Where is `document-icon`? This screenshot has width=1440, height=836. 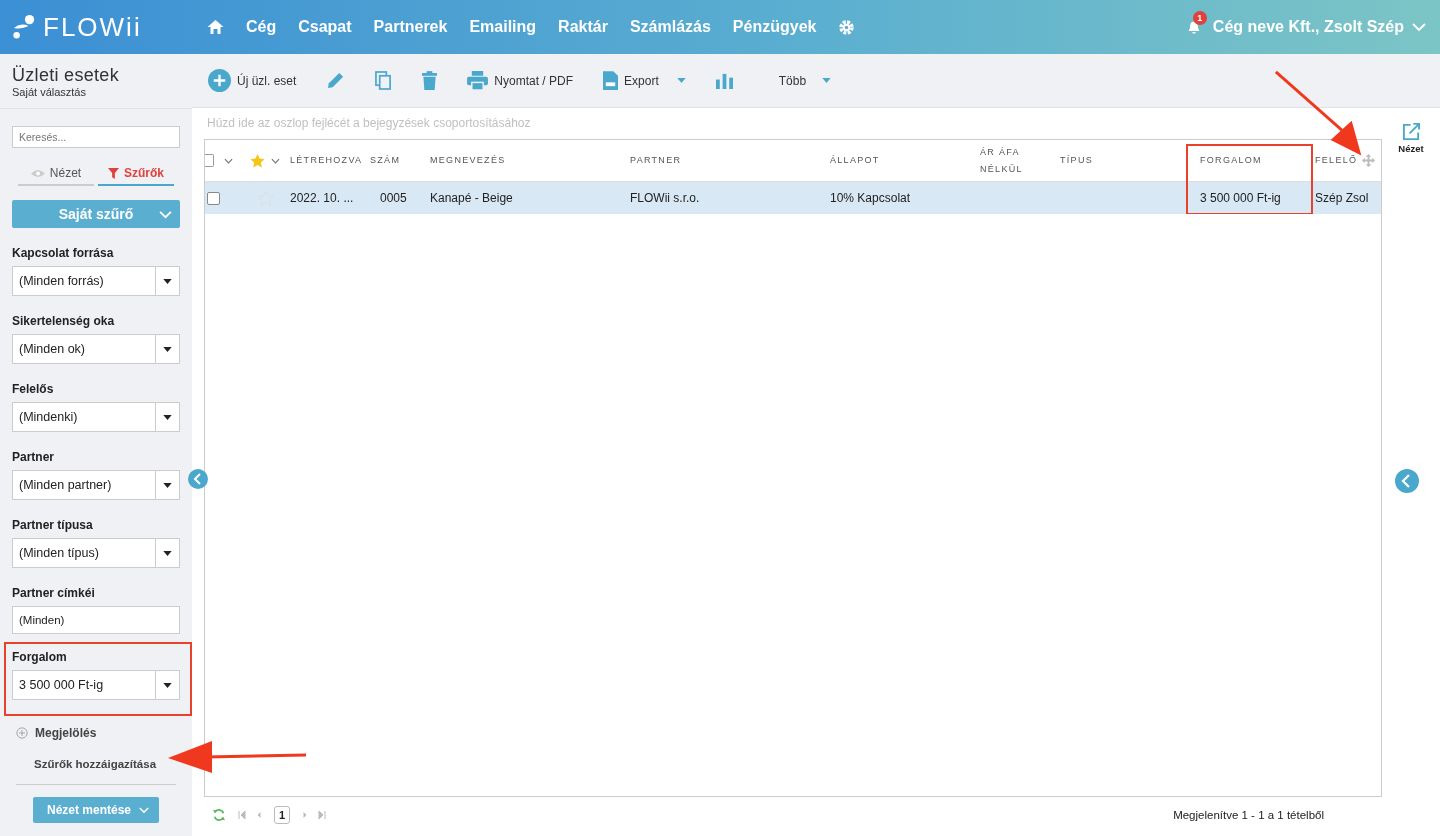
document-icon is located at coordinates (611, 80).